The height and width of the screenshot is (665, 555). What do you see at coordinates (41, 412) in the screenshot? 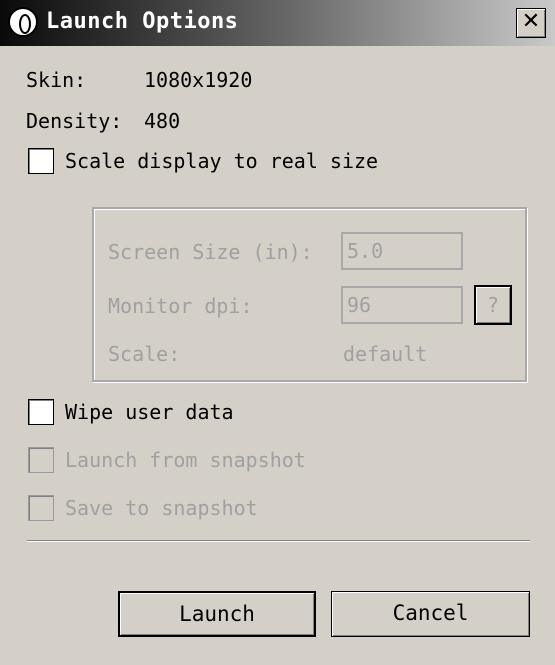
I see `wipe-user-data-checkbox` at bounding box center [41, 412].